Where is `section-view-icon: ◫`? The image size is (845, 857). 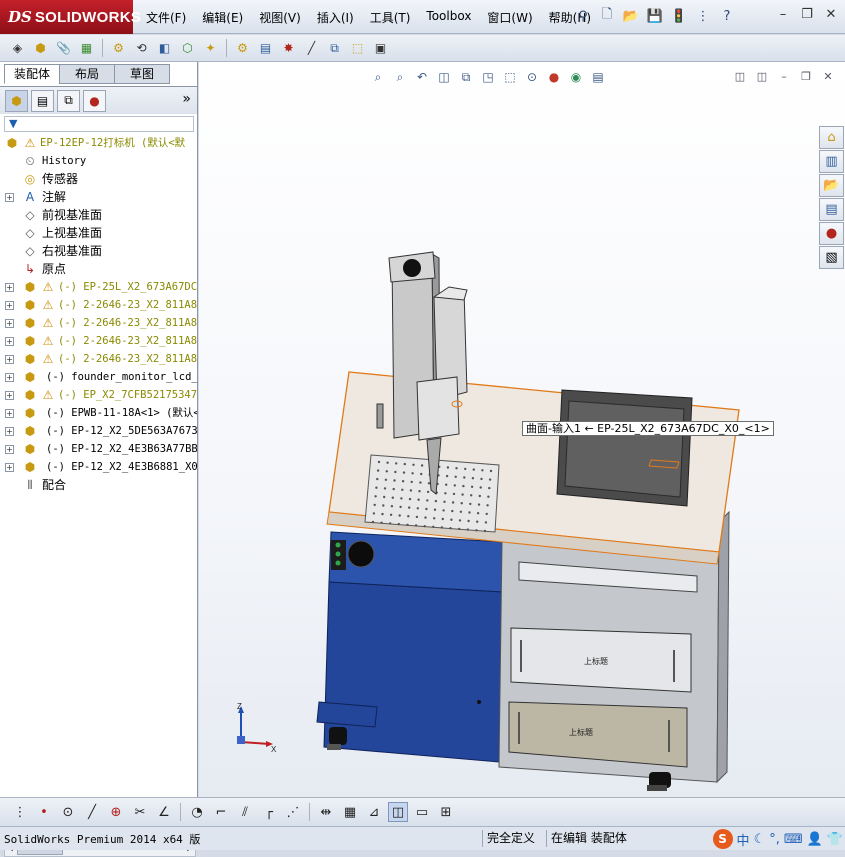
section-view-icon: ◫ is located at coordinates (444, 77).